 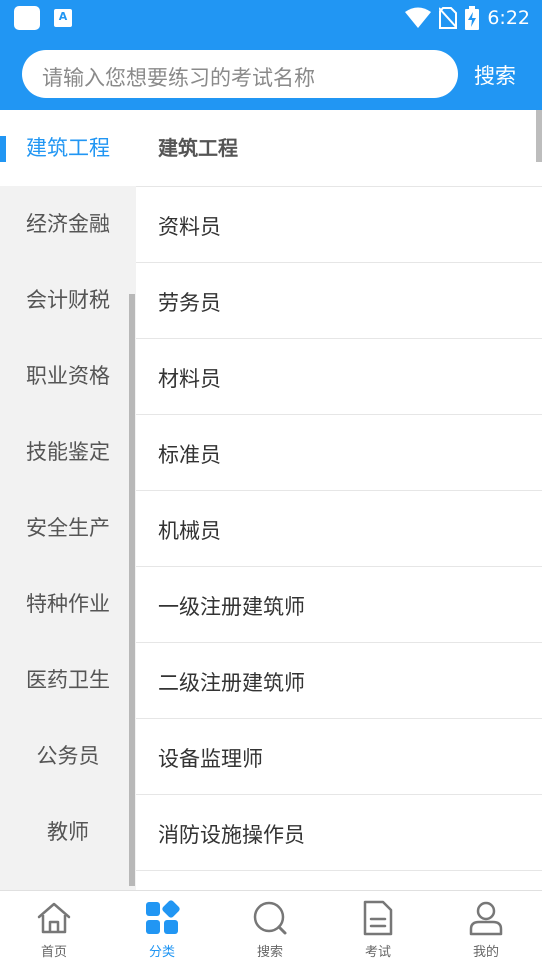 I want to click on search-input: 请输入您想要练习的考试名称, so click(x=240, y=74).